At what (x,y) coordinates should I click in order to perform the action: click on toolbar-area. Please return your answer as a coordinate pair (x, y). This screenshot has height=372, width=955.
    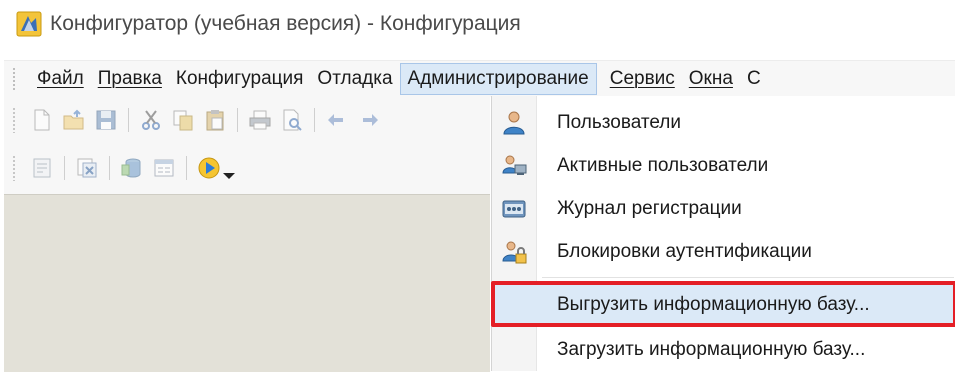
    Looking at the image, I should click on (247, 145).